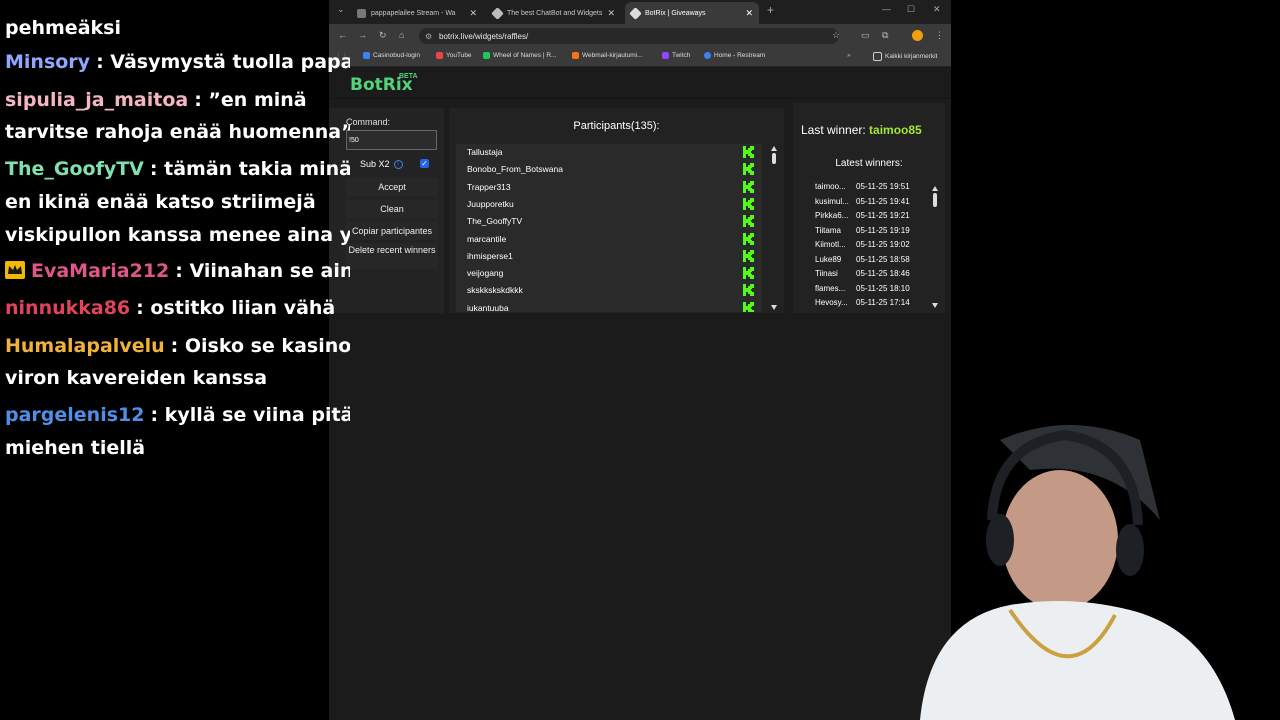  What do you see at coordinates (361, 13) in the screenshot?
I see `tab-favicon-icon` at bounding box center [361, 13].